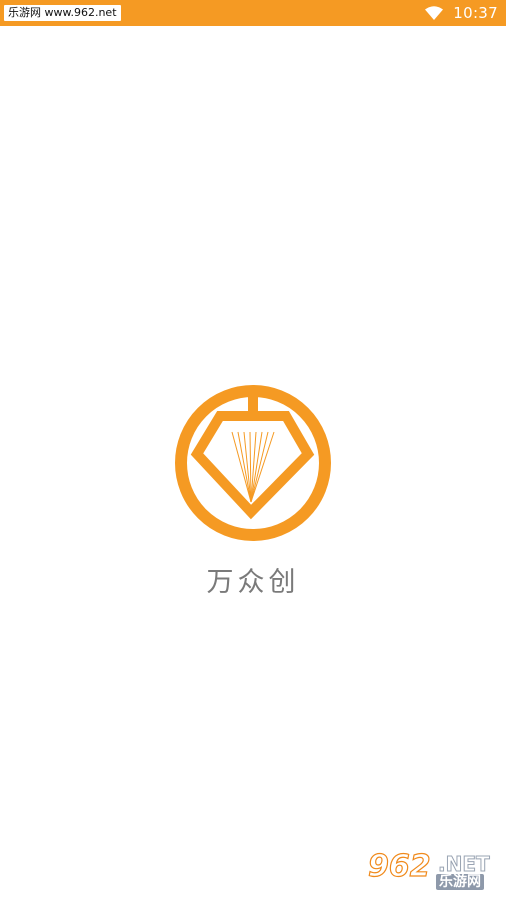 This screenshot has height=900, width=506. What do you see at coordinates (464, 864) in the screenshot?
I see `watermark-domain: .NET` at bounding box center [464, 864].